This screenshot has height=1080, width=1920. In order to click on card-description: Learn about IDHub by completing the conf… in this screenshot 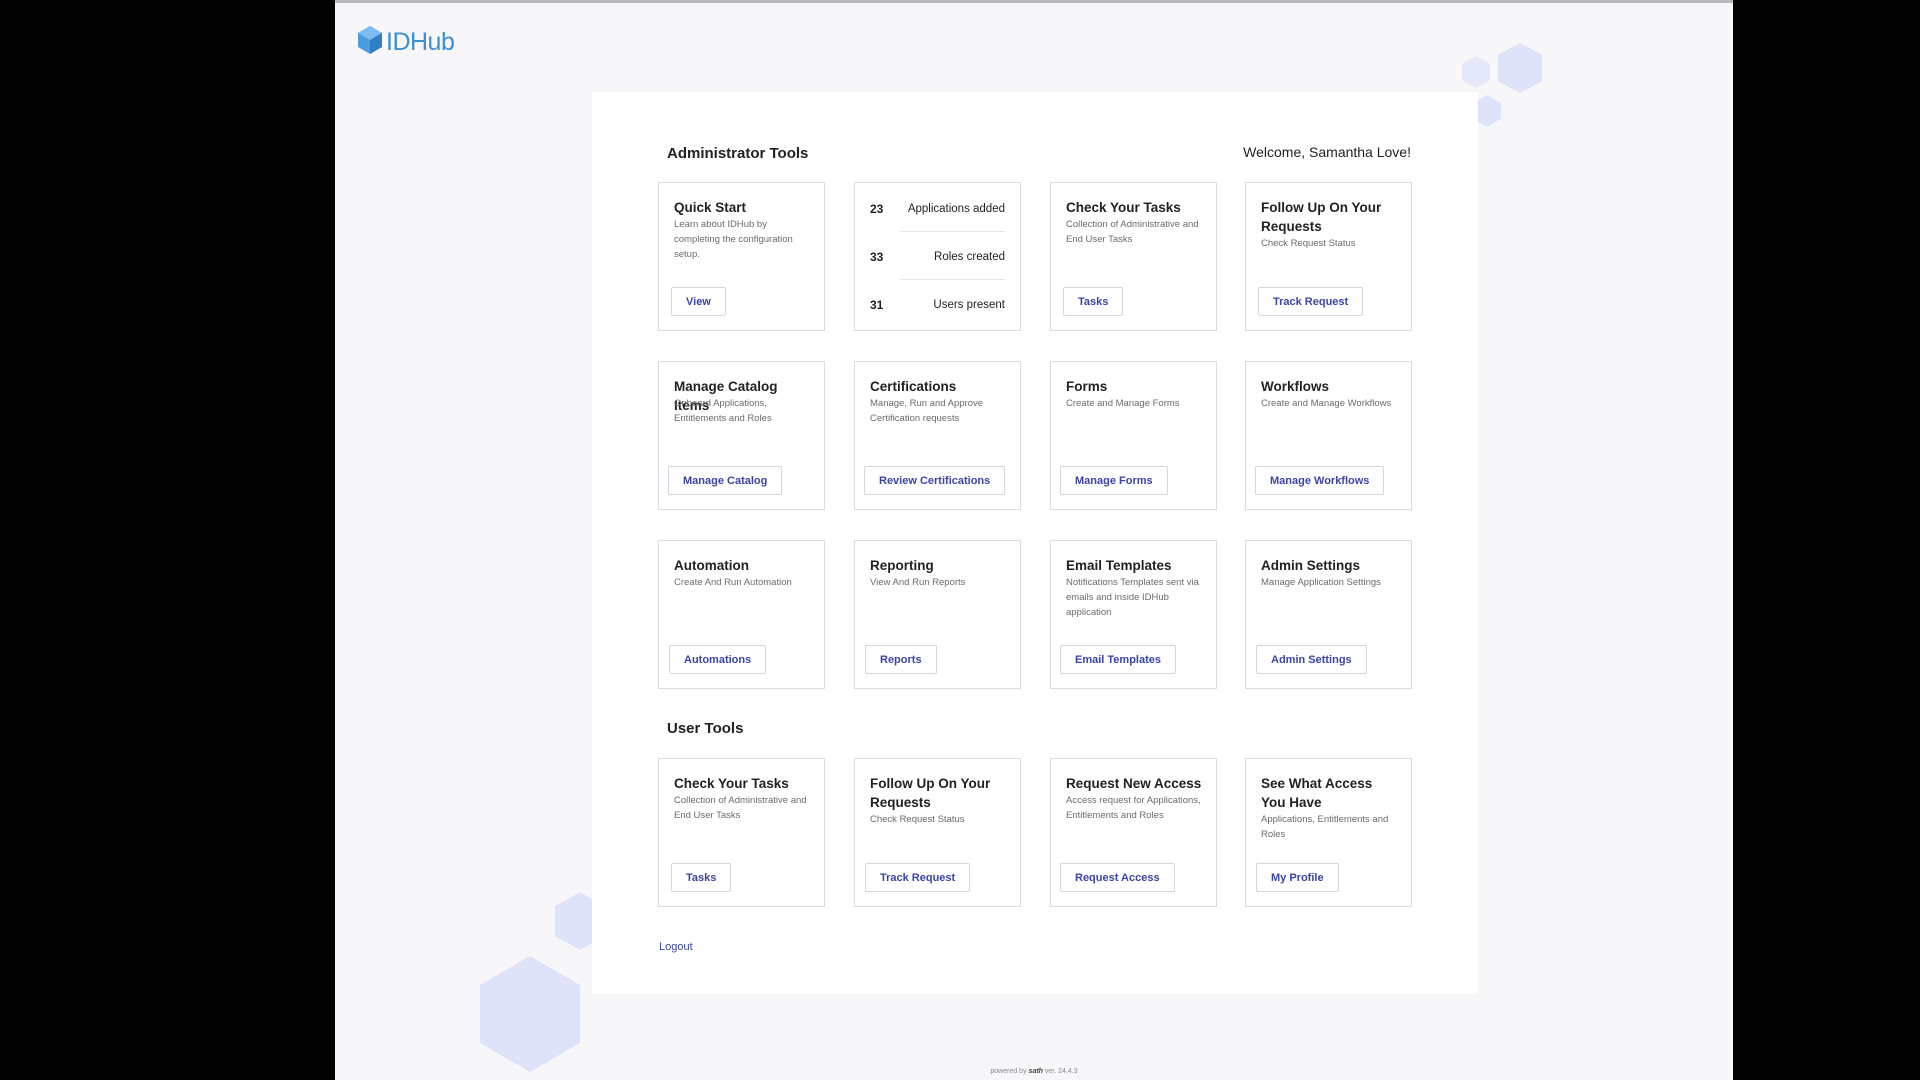, I will do `click(733, 239)`.